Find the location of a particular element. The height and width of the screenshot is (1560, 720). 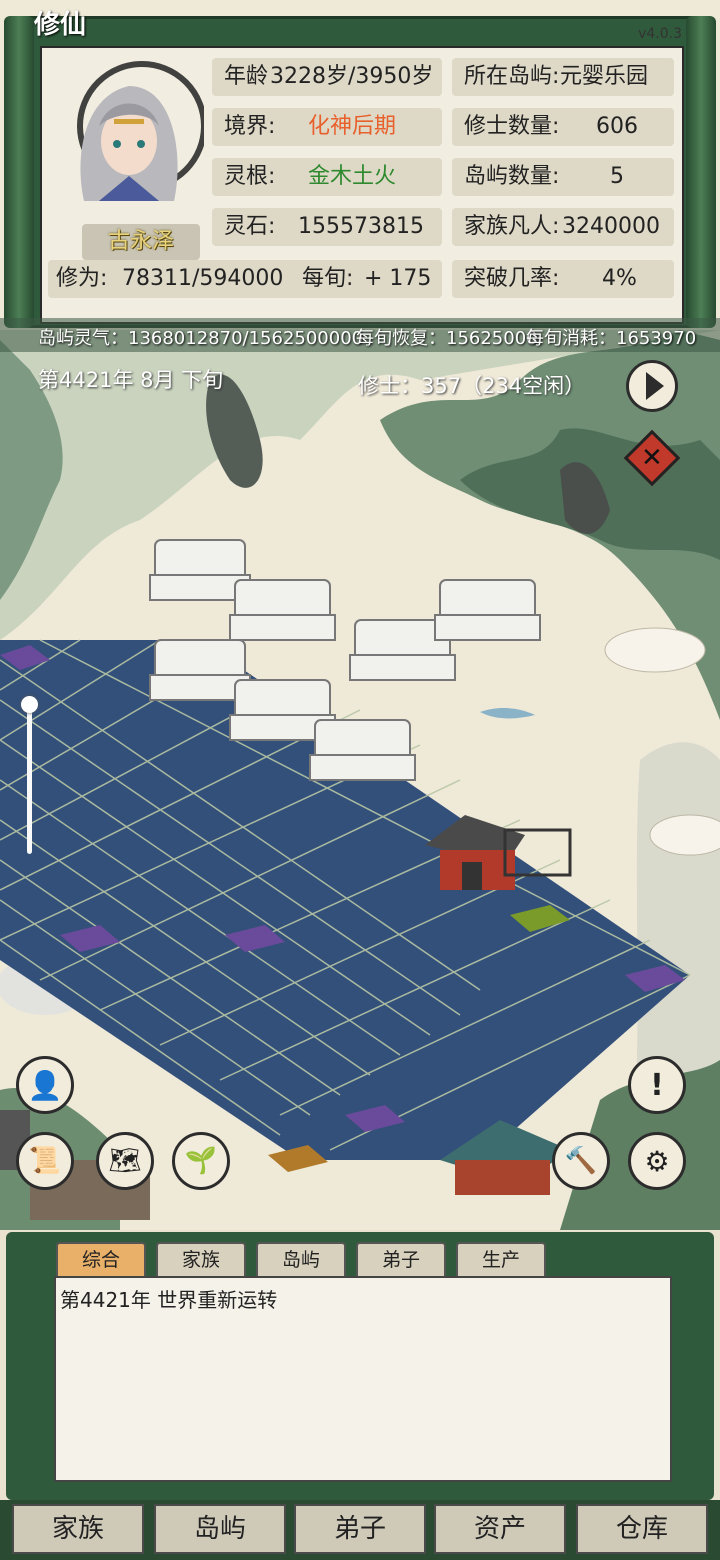

close-icon: ✕ is located at coordinates (652, 457).